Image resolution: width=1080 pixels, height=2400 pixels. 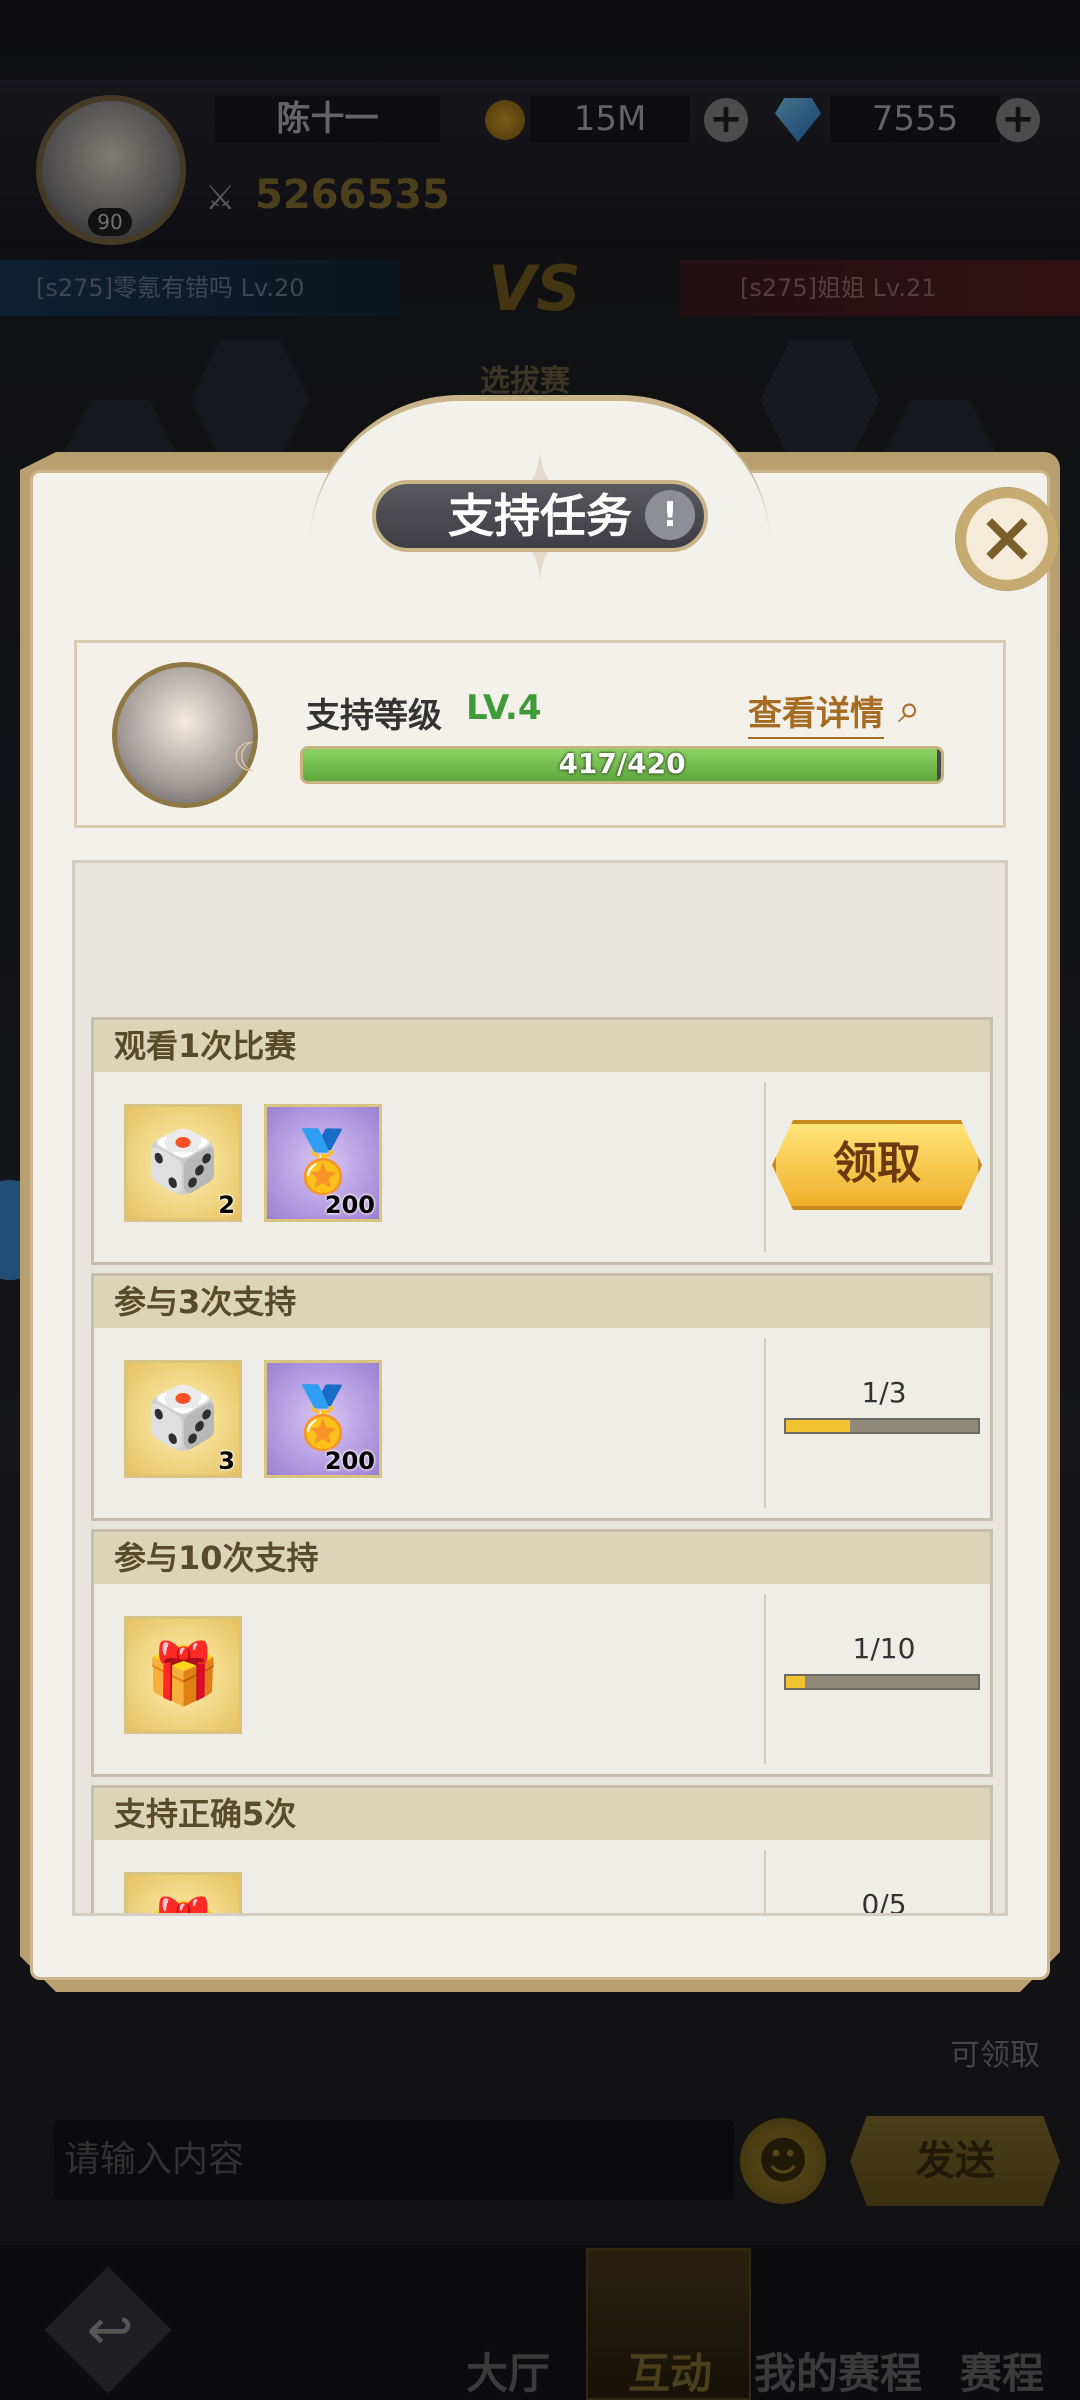 What do you see at coordinates (542, 1850) in the screenshot?
I see `task-item: 支持正确5次 🎁 0/5` at bounding box center [542, 1850].